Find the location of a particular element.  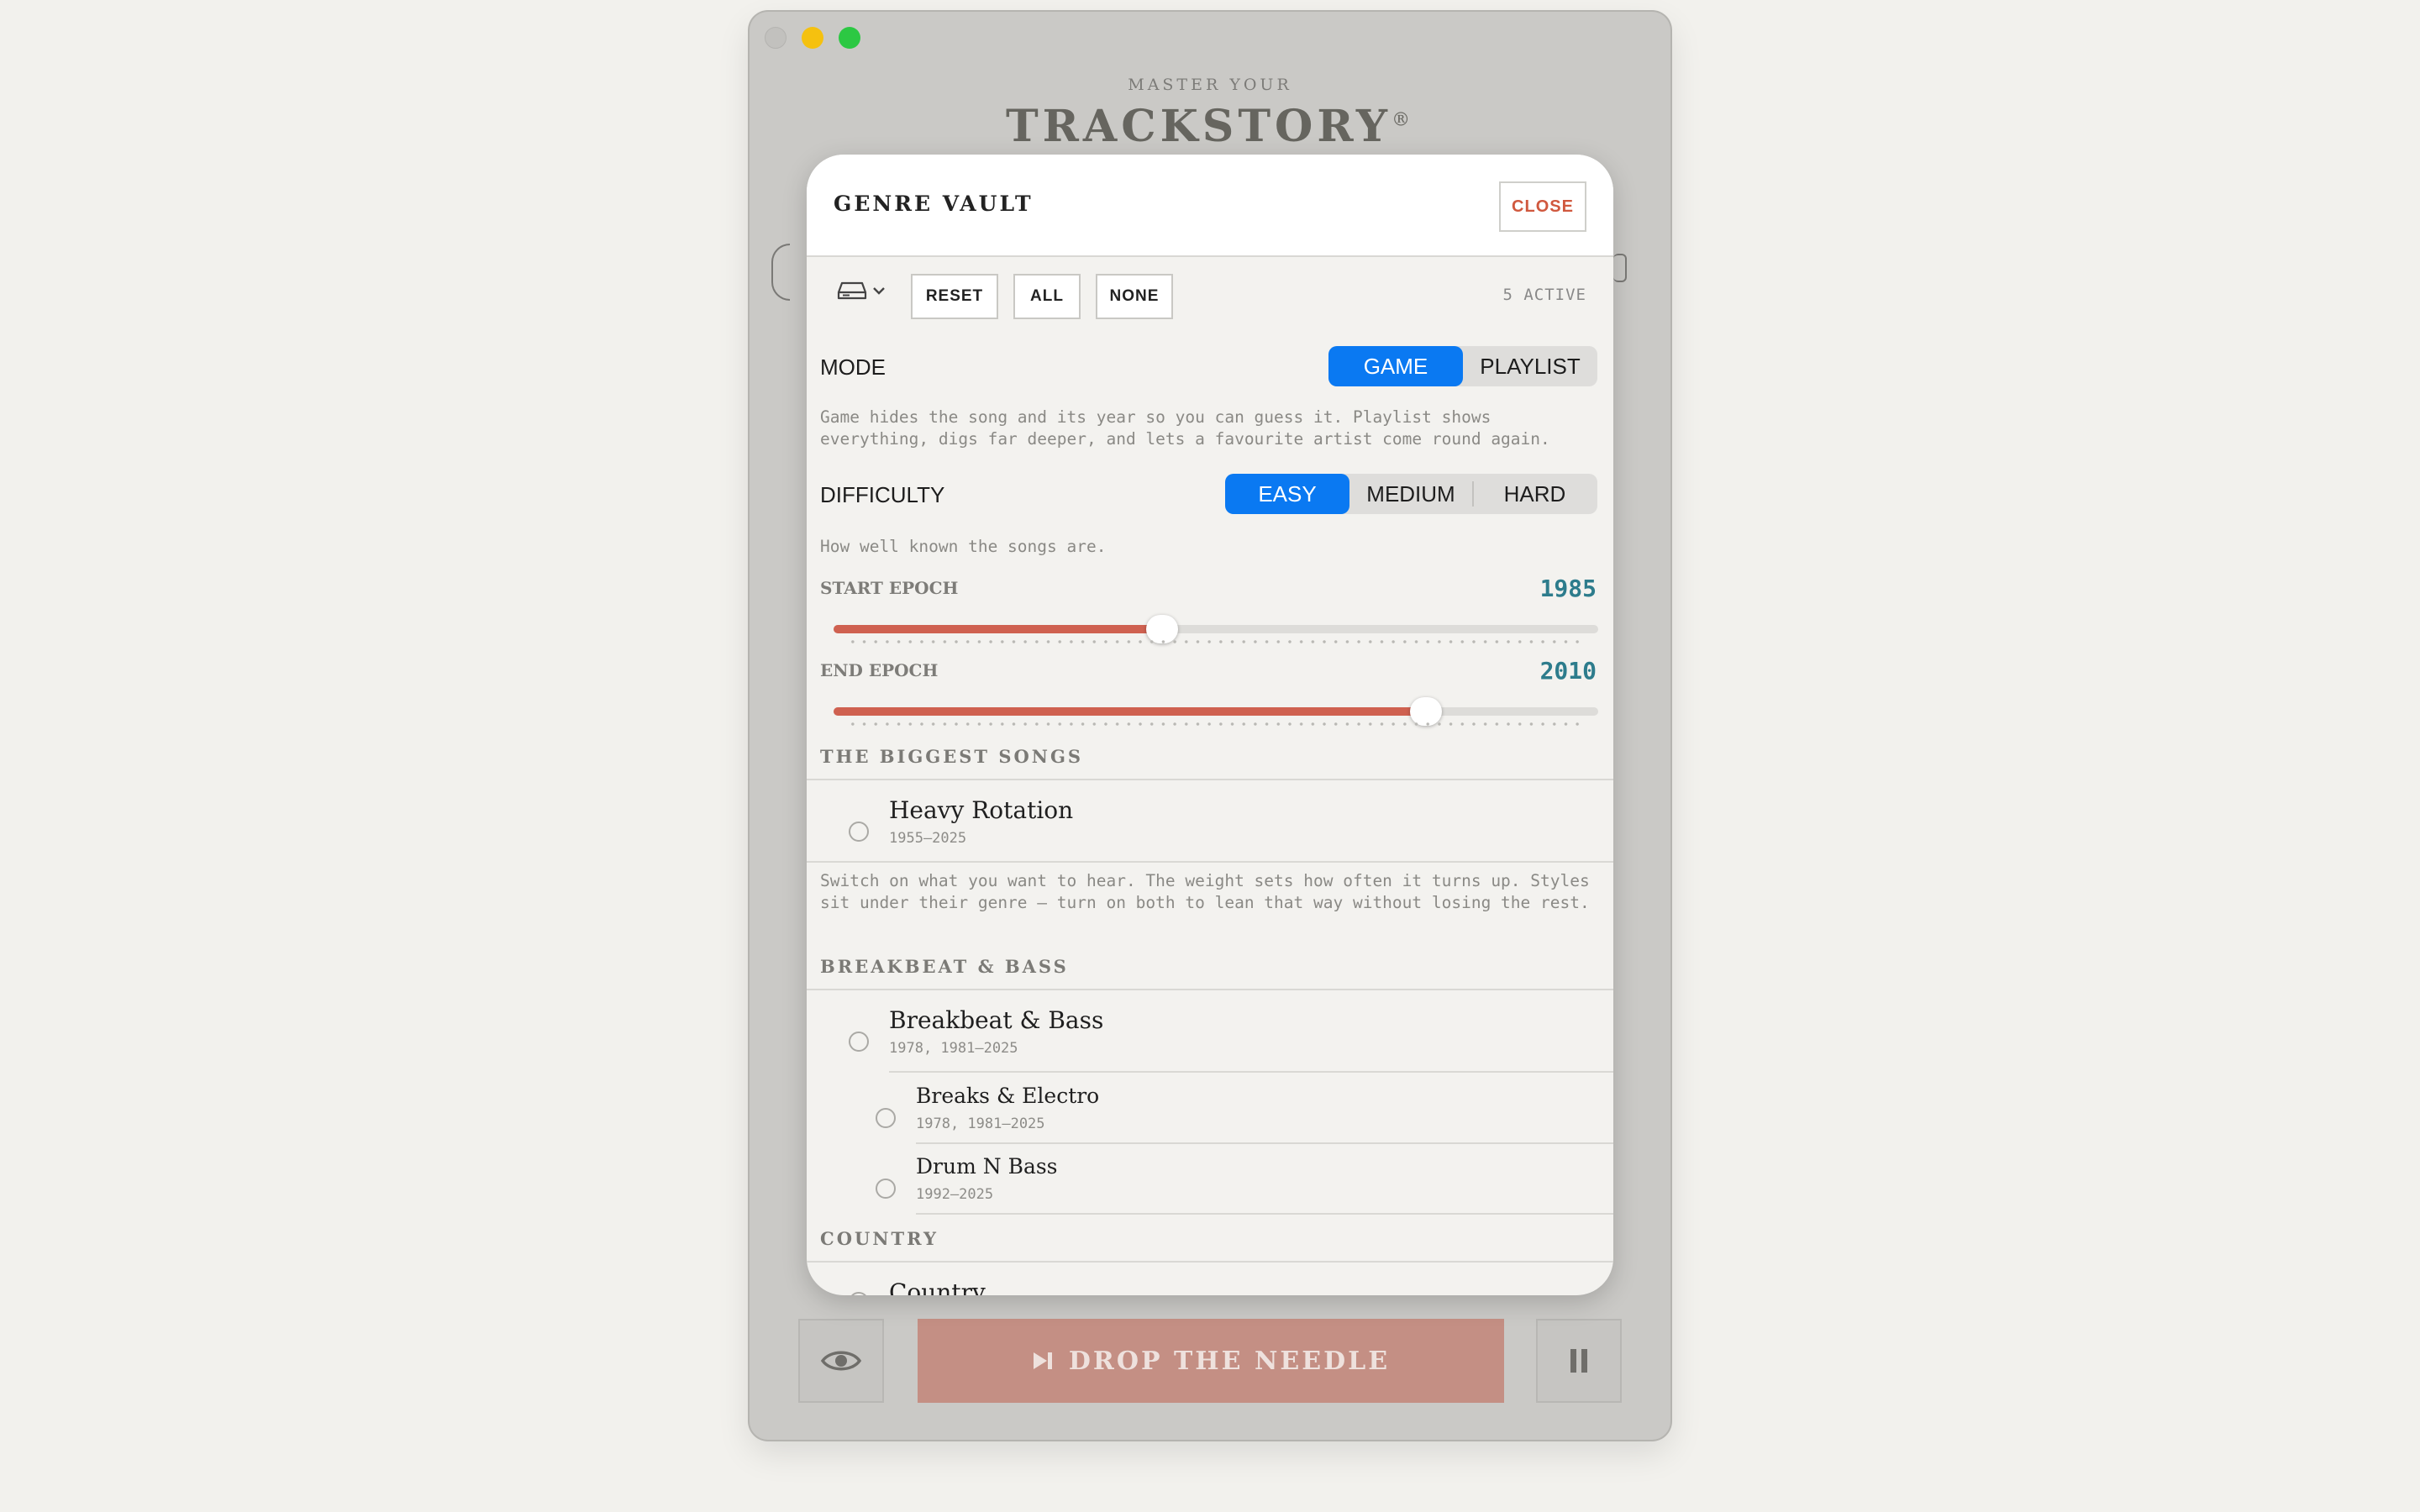

difficulty-label: DIFFICULTY is located at coordinates (882, 494).